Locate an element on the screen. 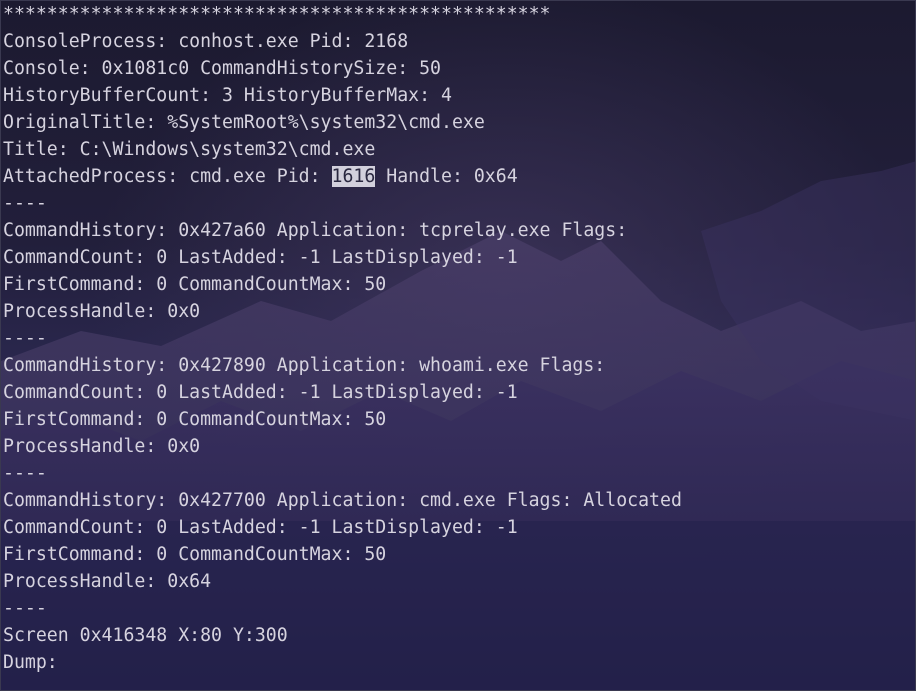 The width and height of the screenshot is (916, 691). selected-text: 1616 is located at coordinates (353, 176).